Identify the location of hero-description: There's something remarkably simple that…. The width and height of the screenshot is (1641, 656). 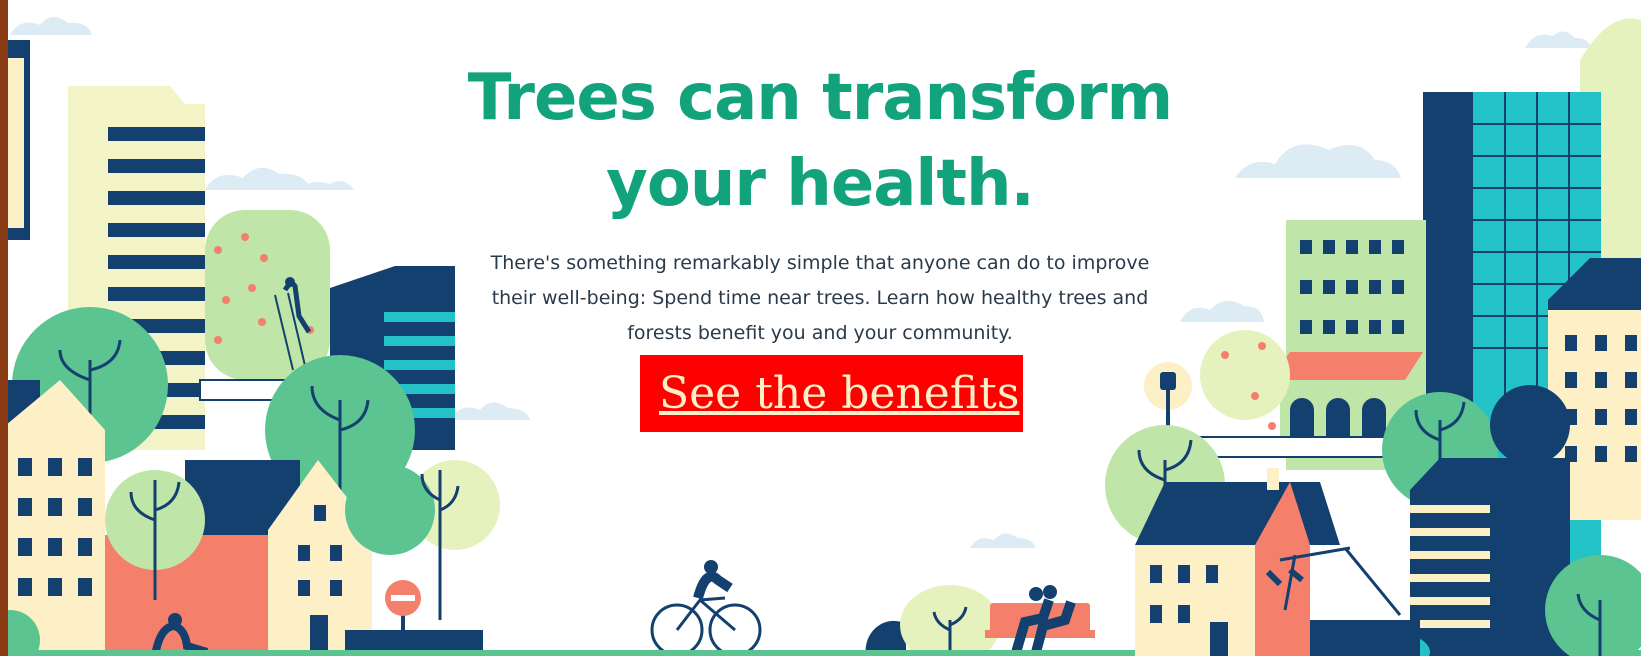
(820, 298).